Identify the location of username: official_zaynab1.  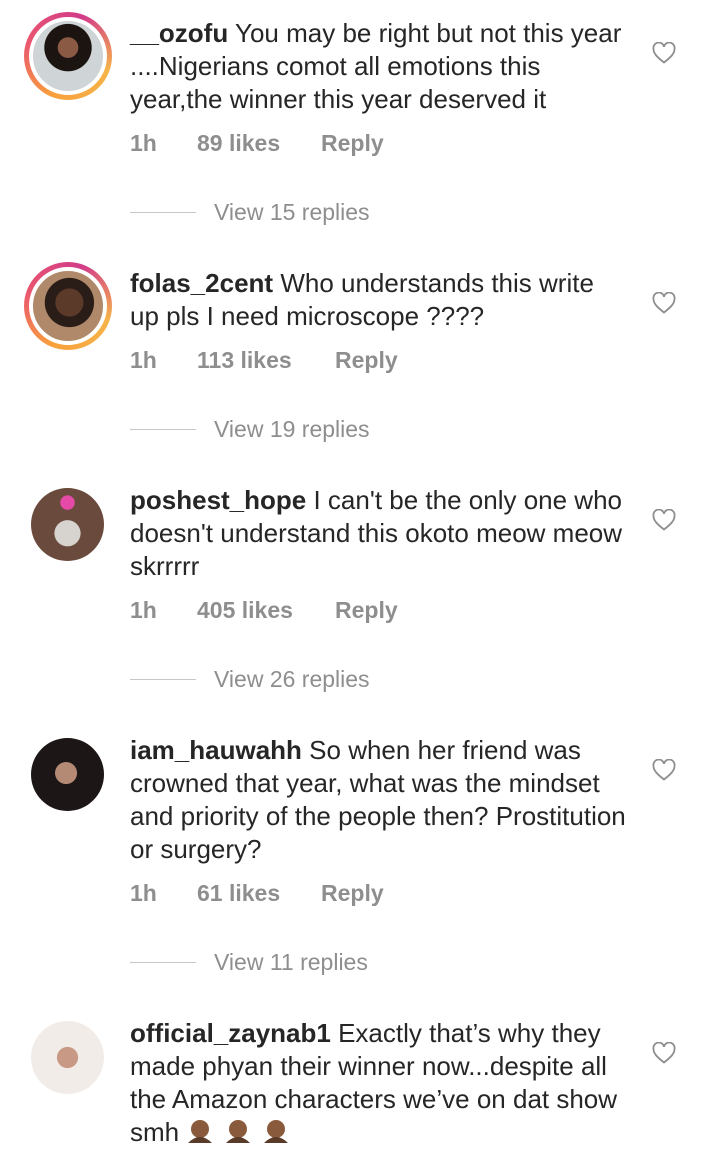
(230, 1033).